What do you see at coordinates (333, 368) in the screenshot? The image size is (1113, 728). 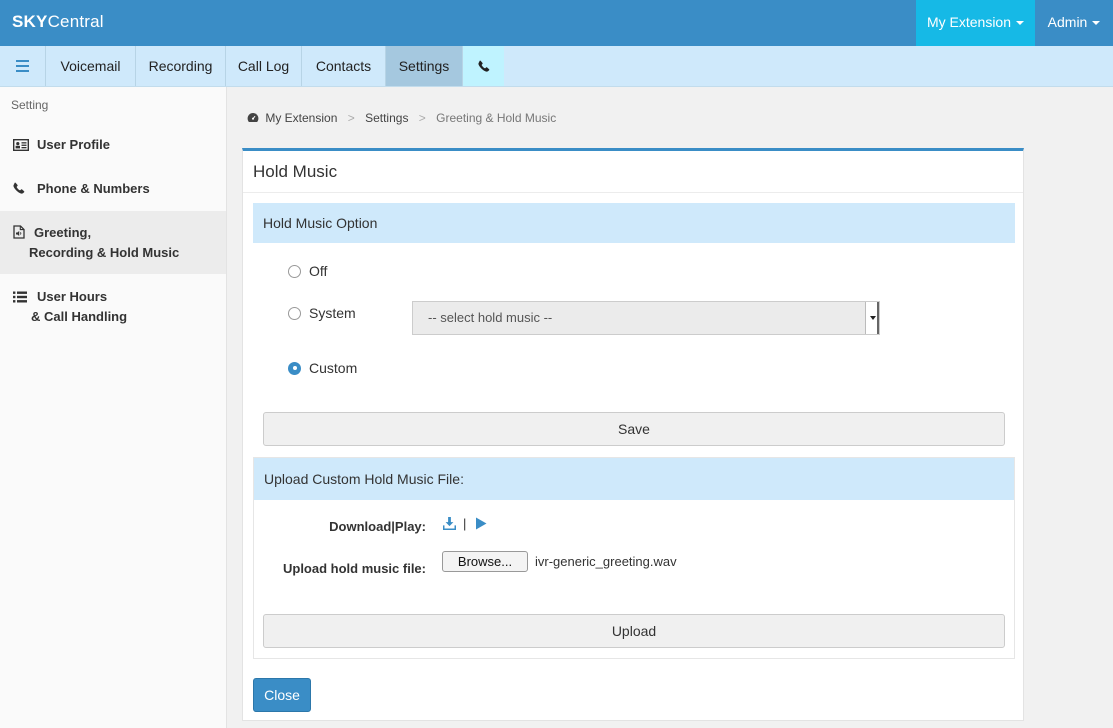 I see `option-custom-label: Custom` at bounding box center [333, 368].